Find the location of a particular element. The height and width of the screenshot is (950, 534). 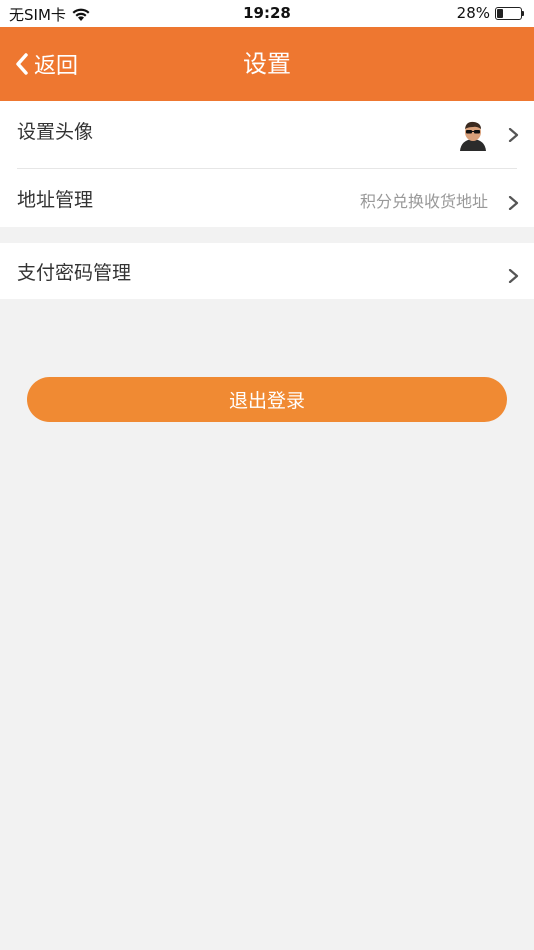

payment-password-row: 支付密码管理 is located at coordinates (267, 271).